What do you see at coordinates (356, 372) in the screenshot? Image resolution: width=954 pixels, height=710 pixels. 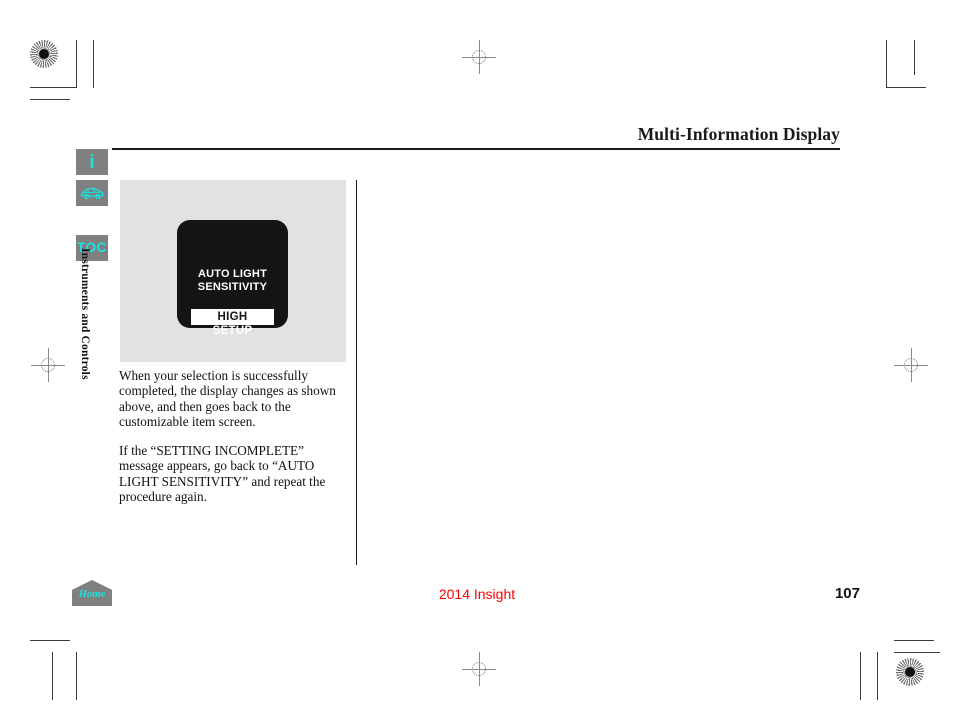 I see `column-divider` at bounding box center [356, 372].